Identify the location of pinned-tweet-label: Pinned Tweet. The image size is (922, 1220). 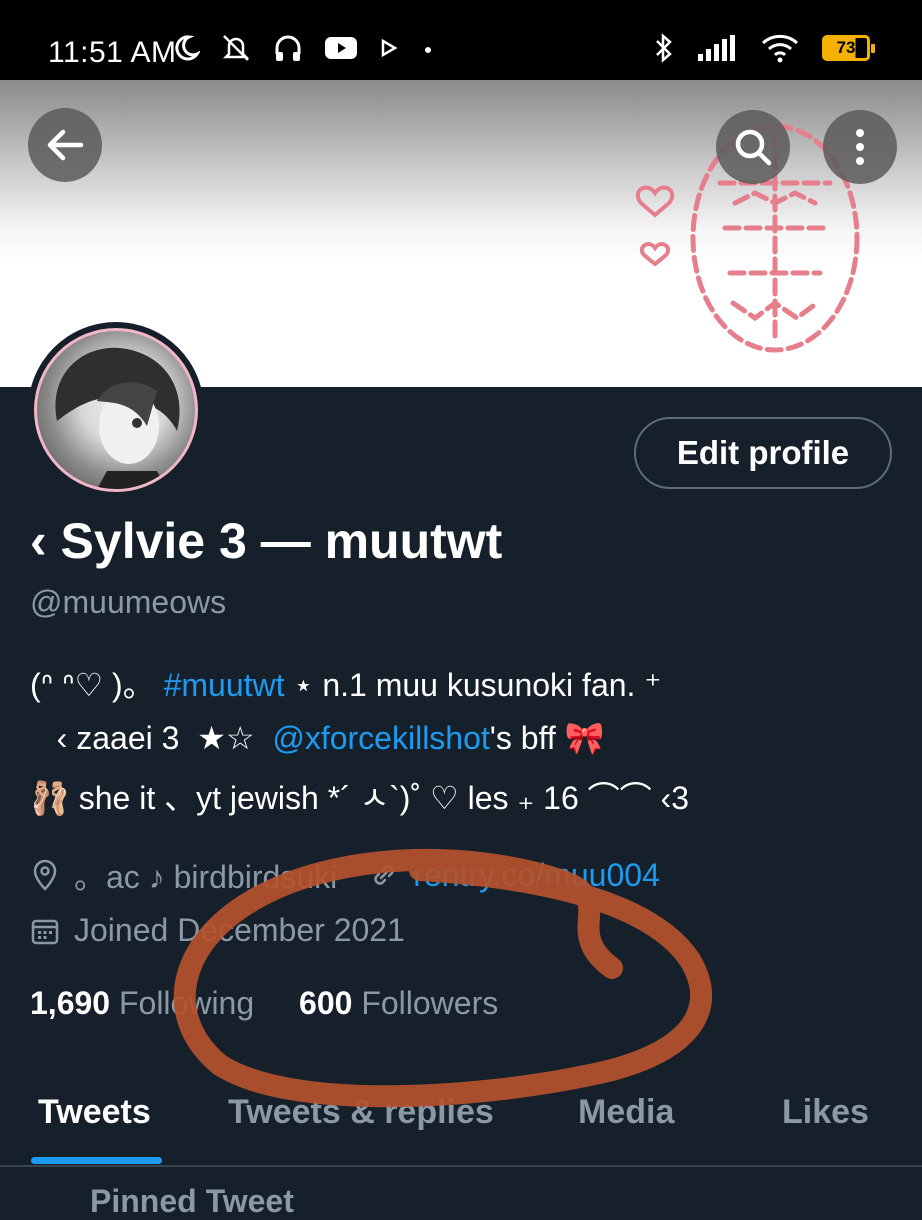
(192, 1201).